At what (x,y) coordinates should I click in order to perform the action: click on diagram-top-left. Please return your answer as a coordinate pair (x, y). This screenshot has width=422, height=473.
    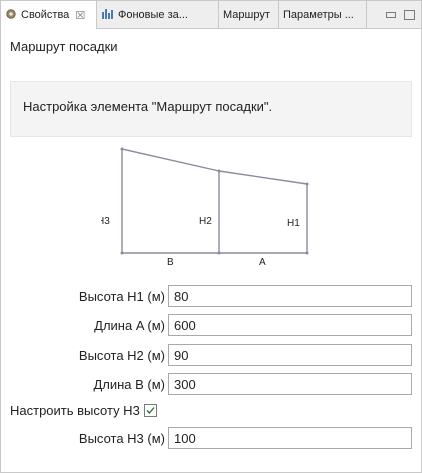
    Looking at the image, I should click on (170, 160).